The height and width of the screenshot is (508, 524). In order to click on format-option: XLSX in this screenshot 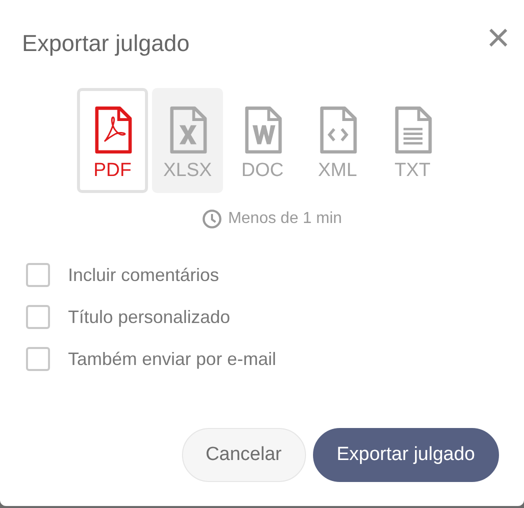, I will do `click(187, 140)`.